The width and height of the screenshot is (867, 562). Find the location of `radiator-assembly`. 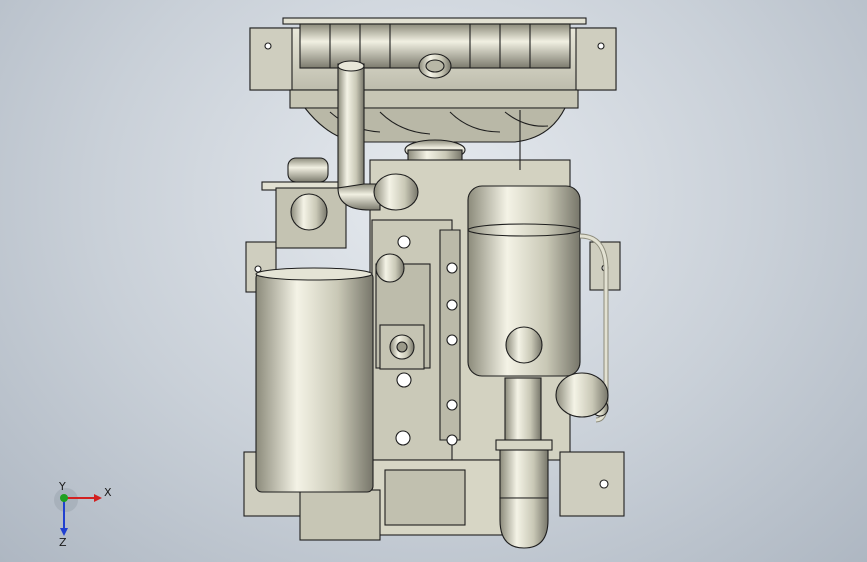

radiator-assembly is located at coordinates (433, 63).